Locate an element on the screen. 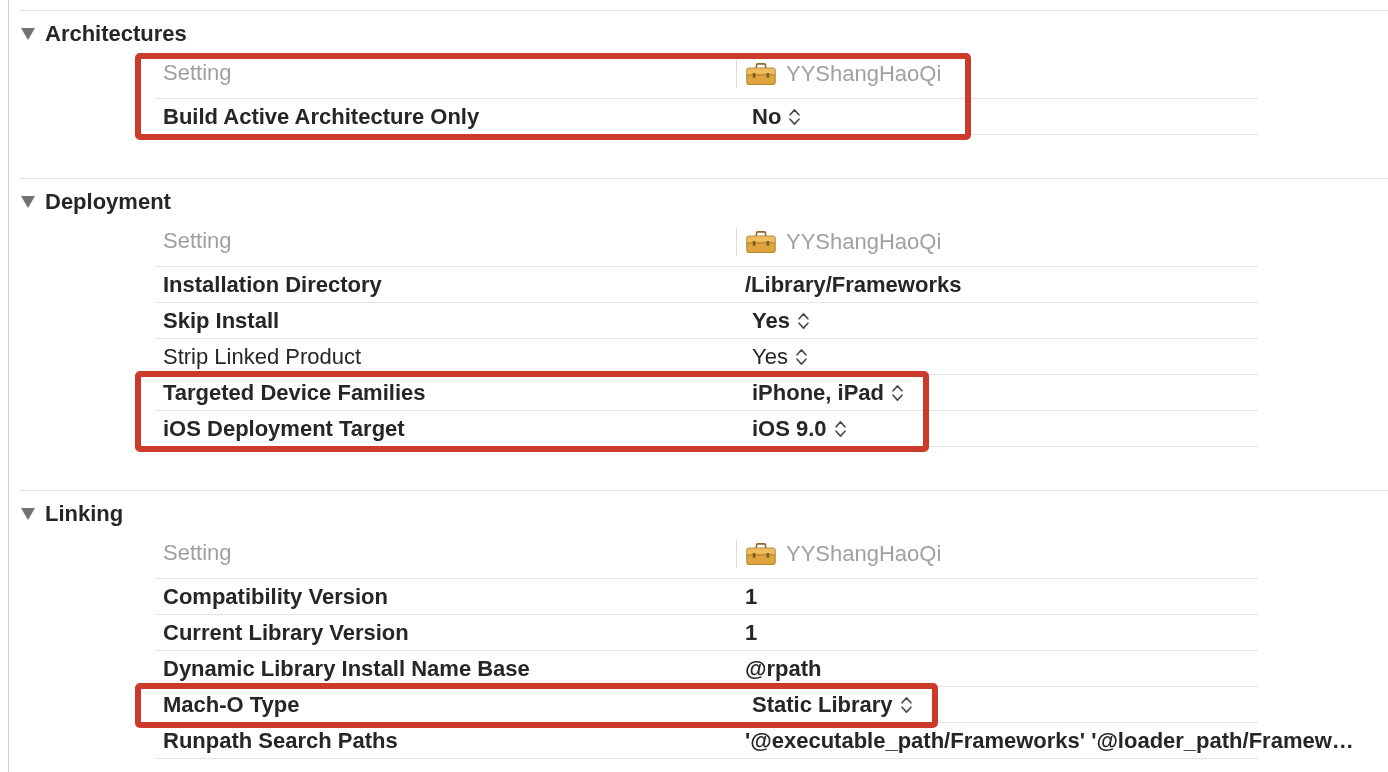  setting-value: /Library/Frameworks is located at coordinates (853, 284).